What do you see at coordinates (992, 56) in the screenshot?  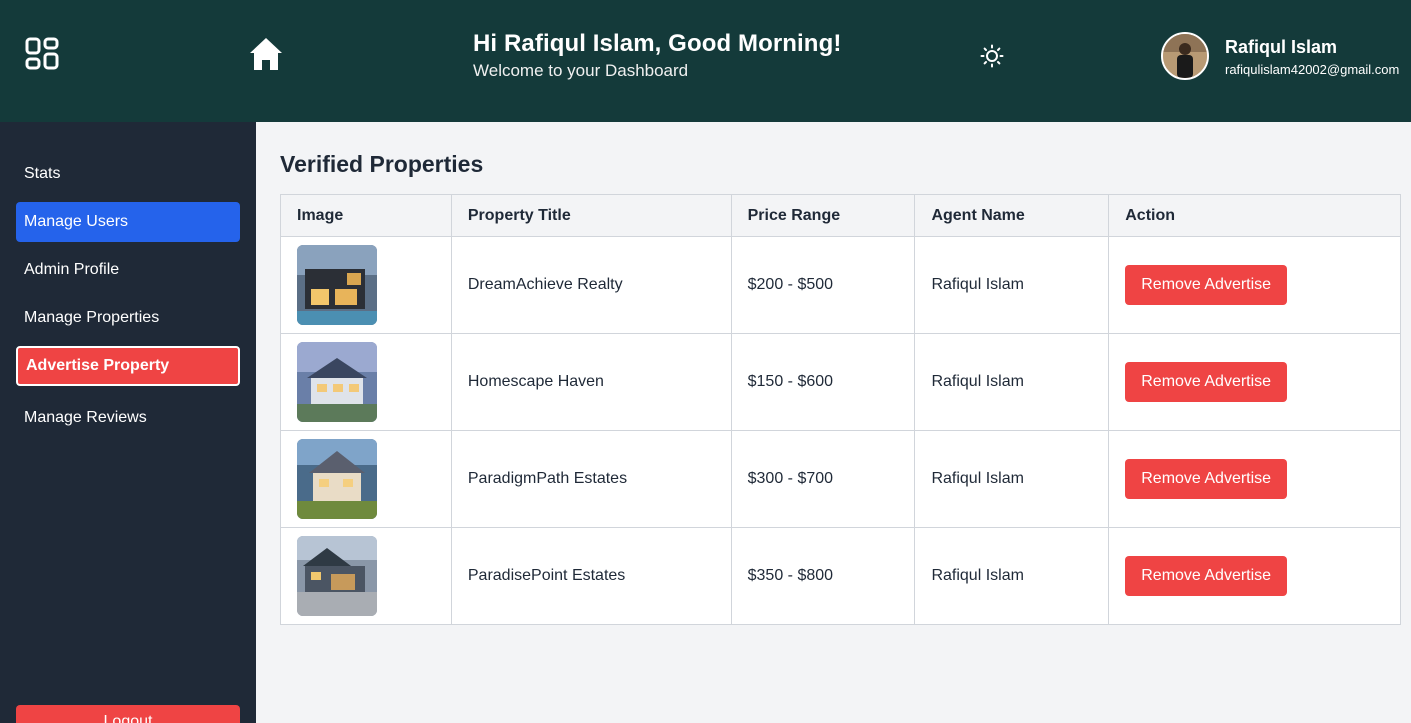 I see `sun-icon` at bounding box center [992, 56].